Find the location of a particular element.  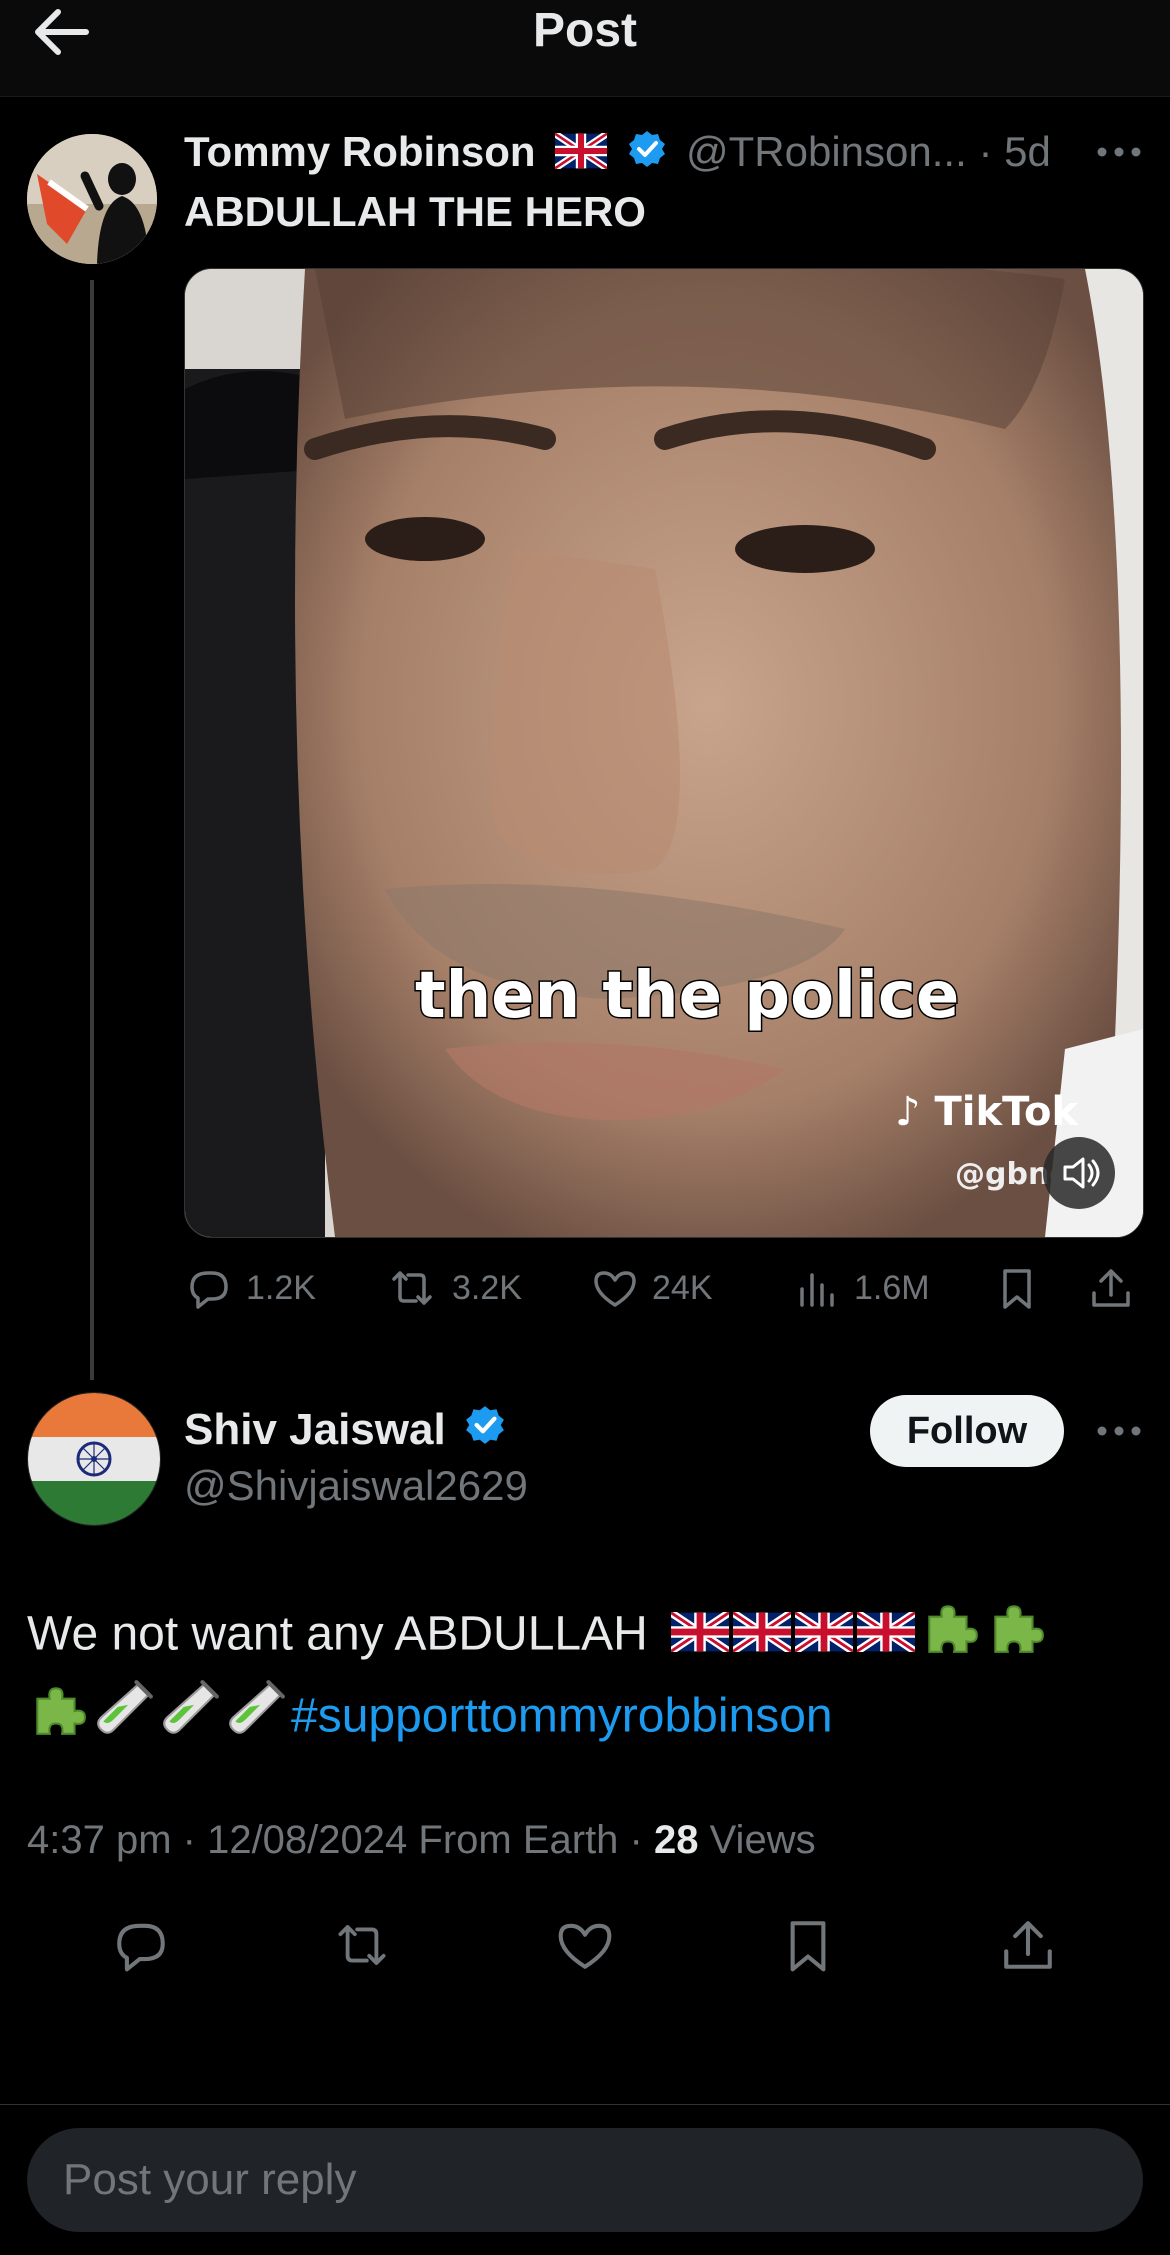

reply-count: 1.2K is located at coordinates (281, 1287).